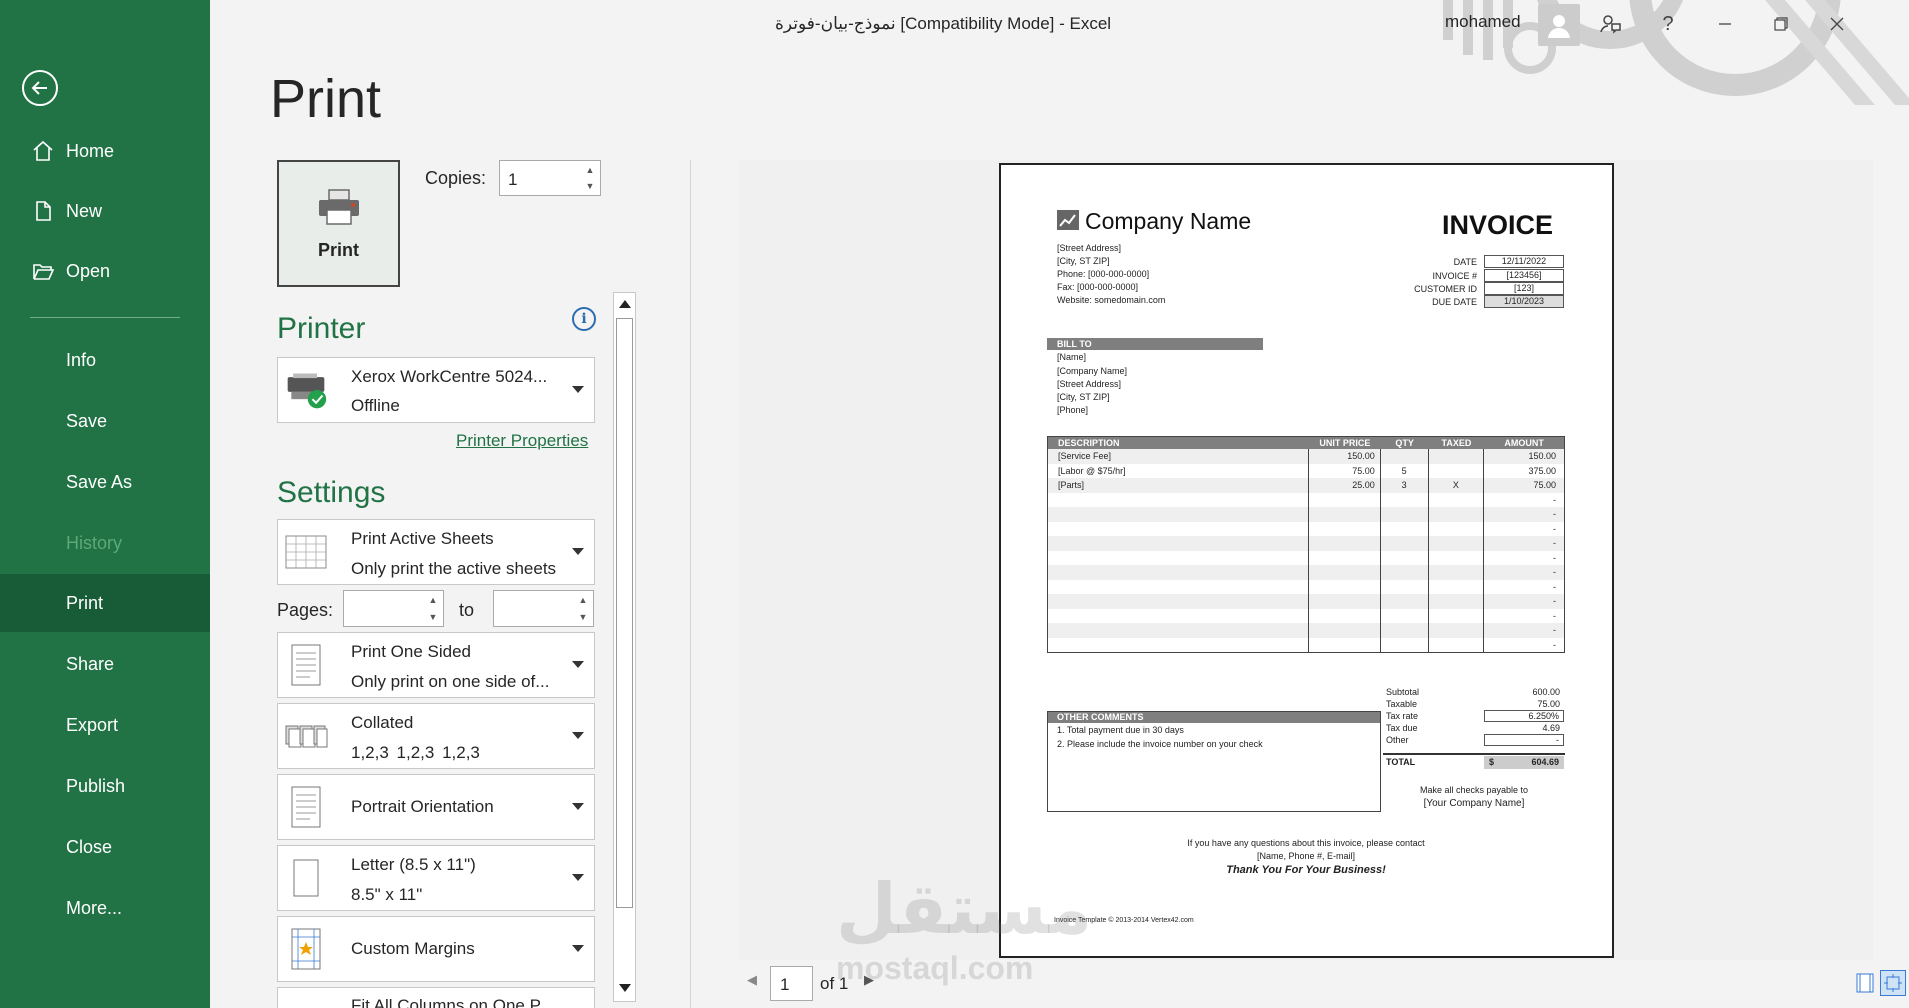  What do you see at coordinates (1092, 371) in the screenshot?
I see `bill-to-line: [Company Name]` at bounding box center [1092, 371].